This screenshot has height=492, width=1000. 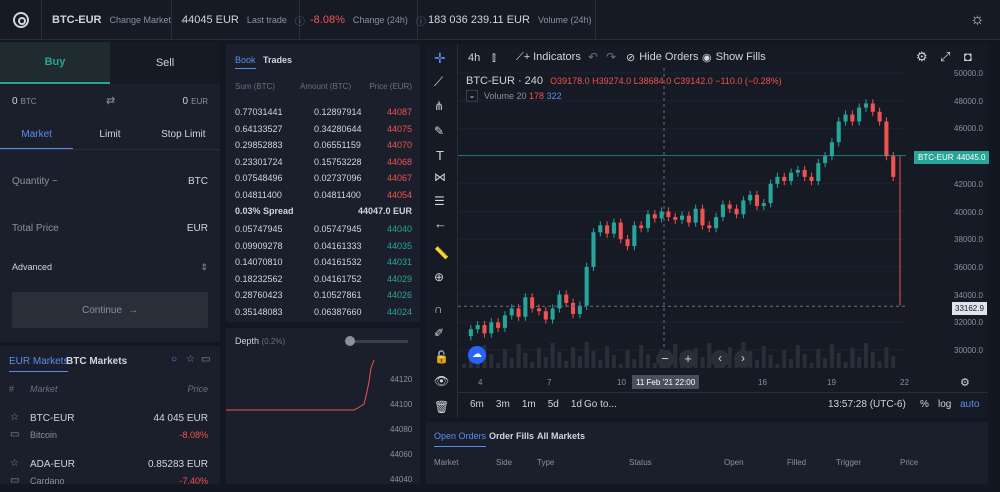 What do you see at coordinates (665, 359) in the screenshot?
I see `zoom-out-button: −` at bounding box center [665, 359].